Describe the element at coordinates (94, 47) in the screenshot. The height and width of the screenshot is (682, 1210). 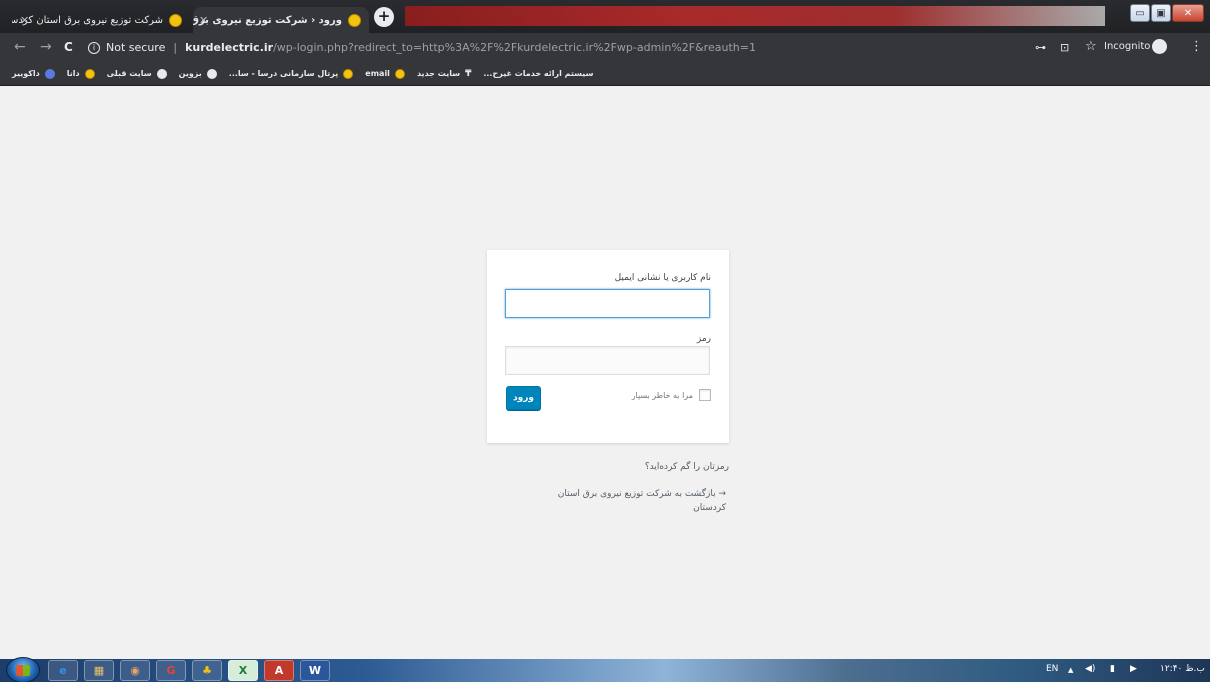
I see `info-icon: i` at that location.